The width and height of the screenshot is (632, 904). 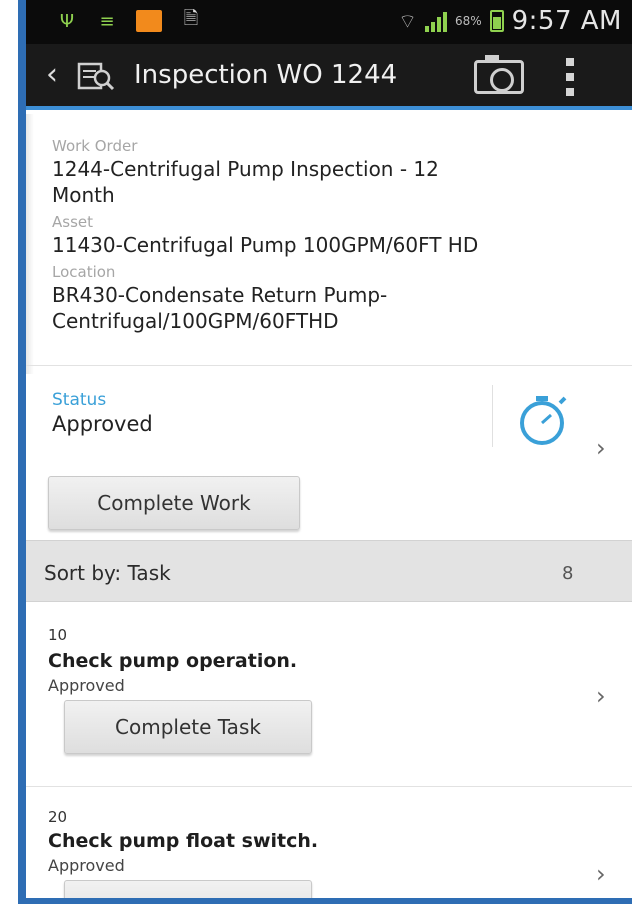 I want to click on battery-percent: 68%, so click(x=468, y=21).